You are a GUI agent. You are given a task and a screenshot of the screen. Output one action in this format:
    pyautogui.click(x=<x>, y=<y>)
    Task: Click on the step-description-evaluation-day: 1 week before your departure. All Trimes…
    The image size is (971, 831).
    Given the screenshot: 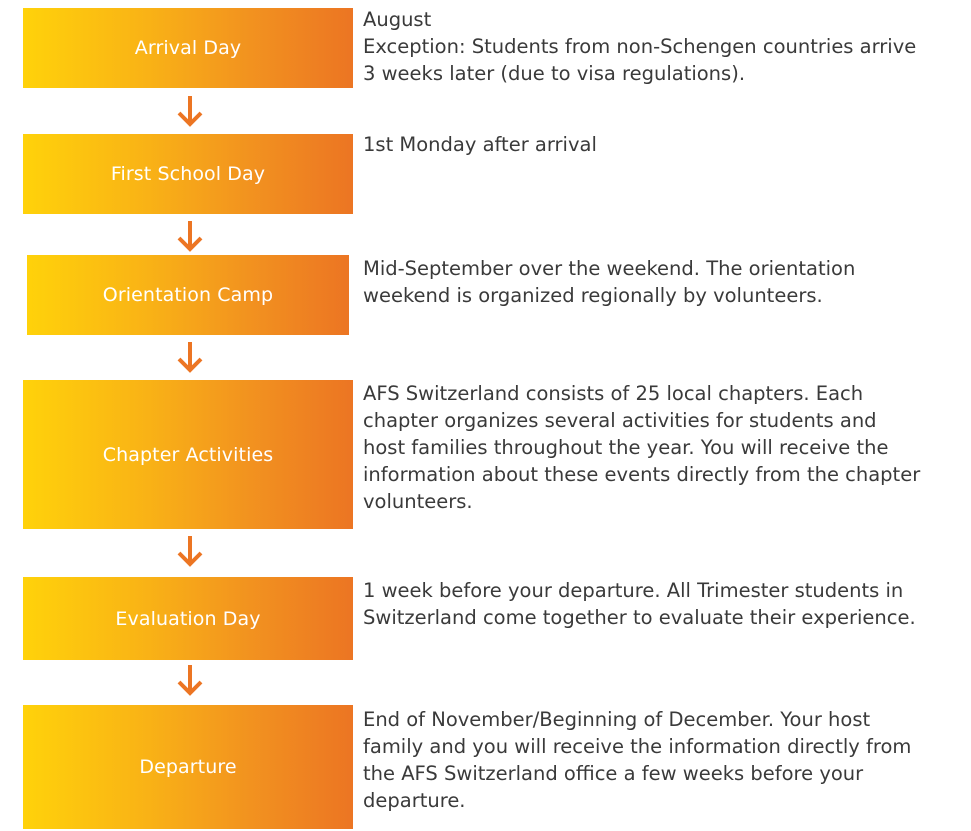 What is the action you would take?
    pyautogui.click(x=639, y=604)
    